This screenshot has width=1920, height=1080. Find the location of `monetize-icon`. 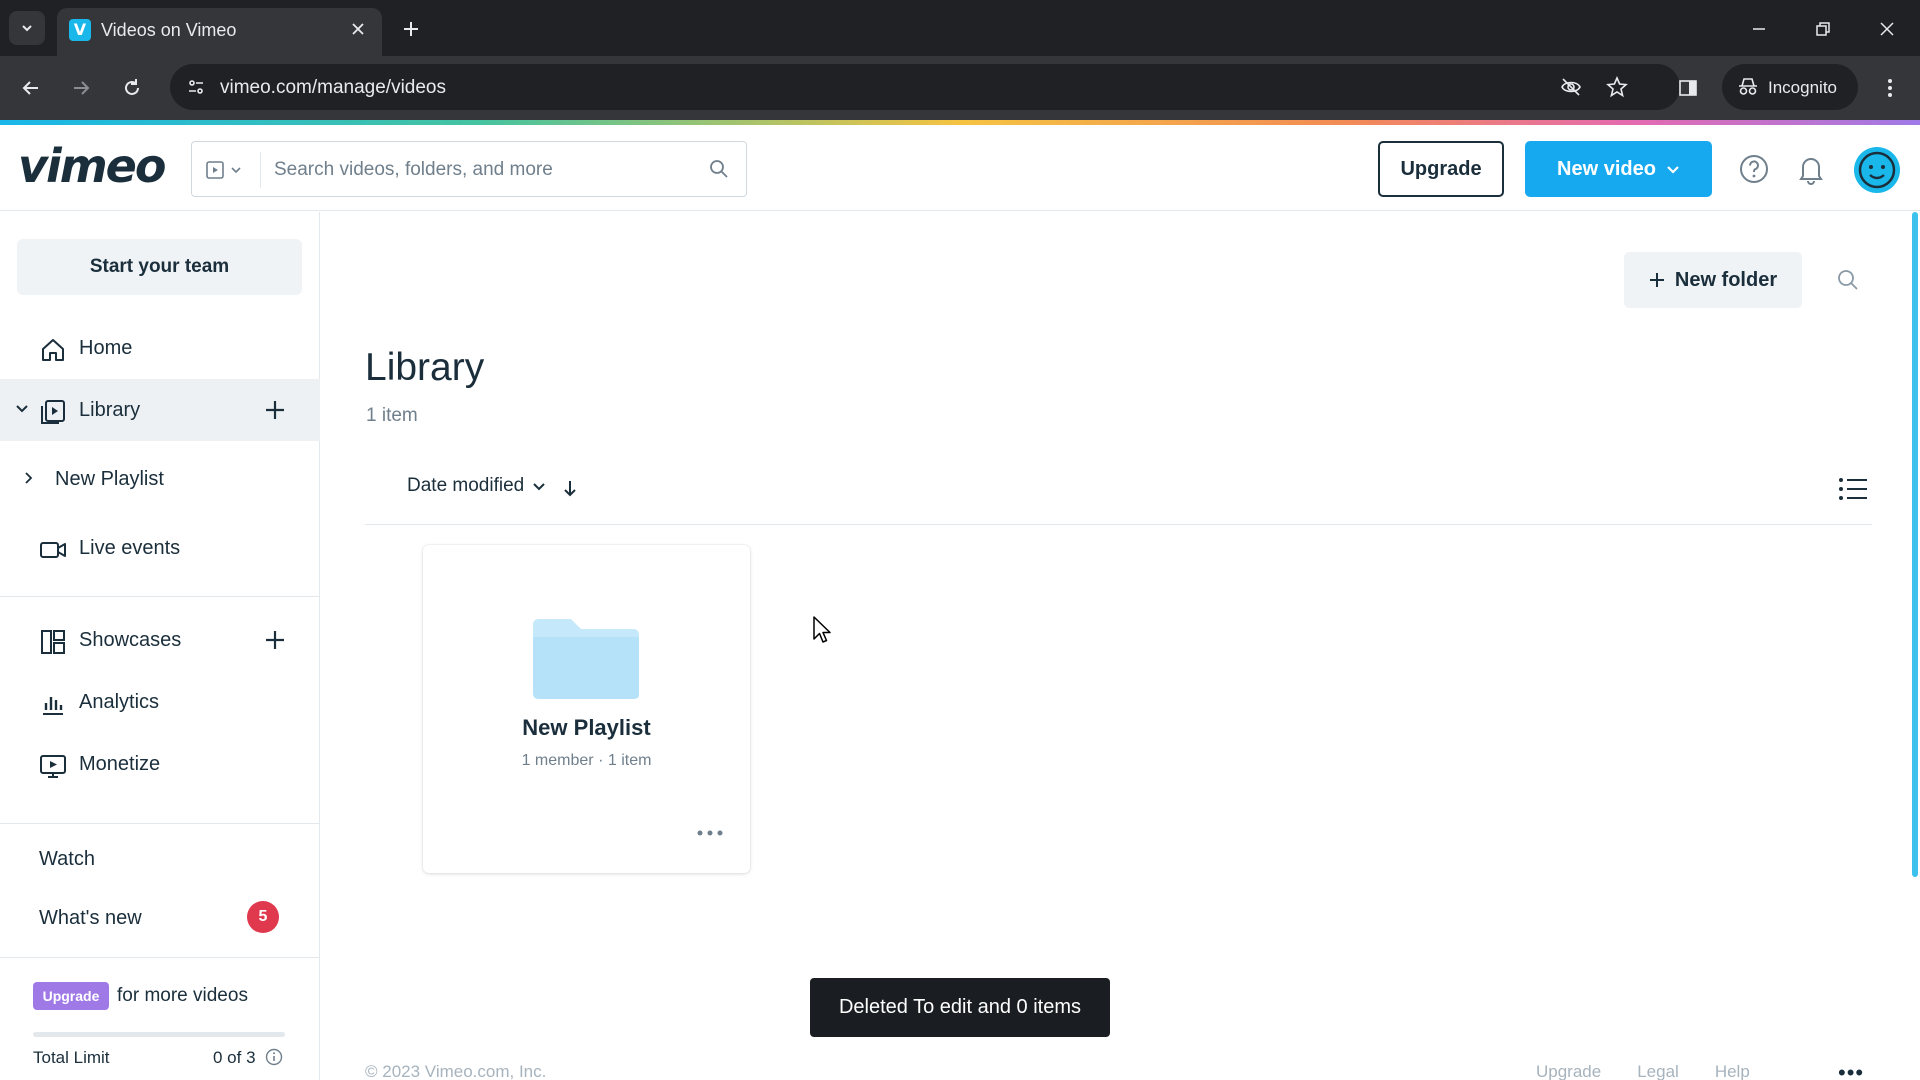

monetize-icon is located at coordinates (53, 766).